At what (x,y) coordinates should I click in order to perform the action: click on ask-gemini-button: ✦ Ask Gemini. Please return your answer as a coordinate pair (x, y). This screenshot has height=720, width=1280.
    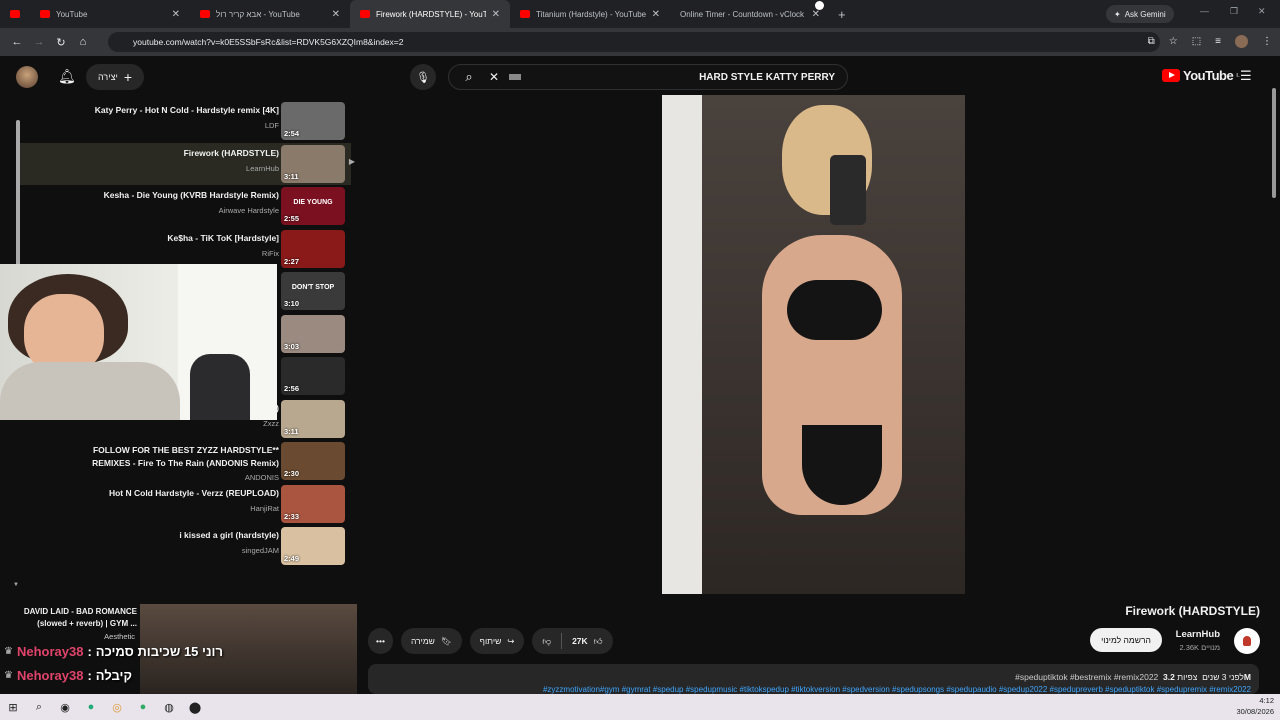
    Looking at the image, I should click on (1140, 14).